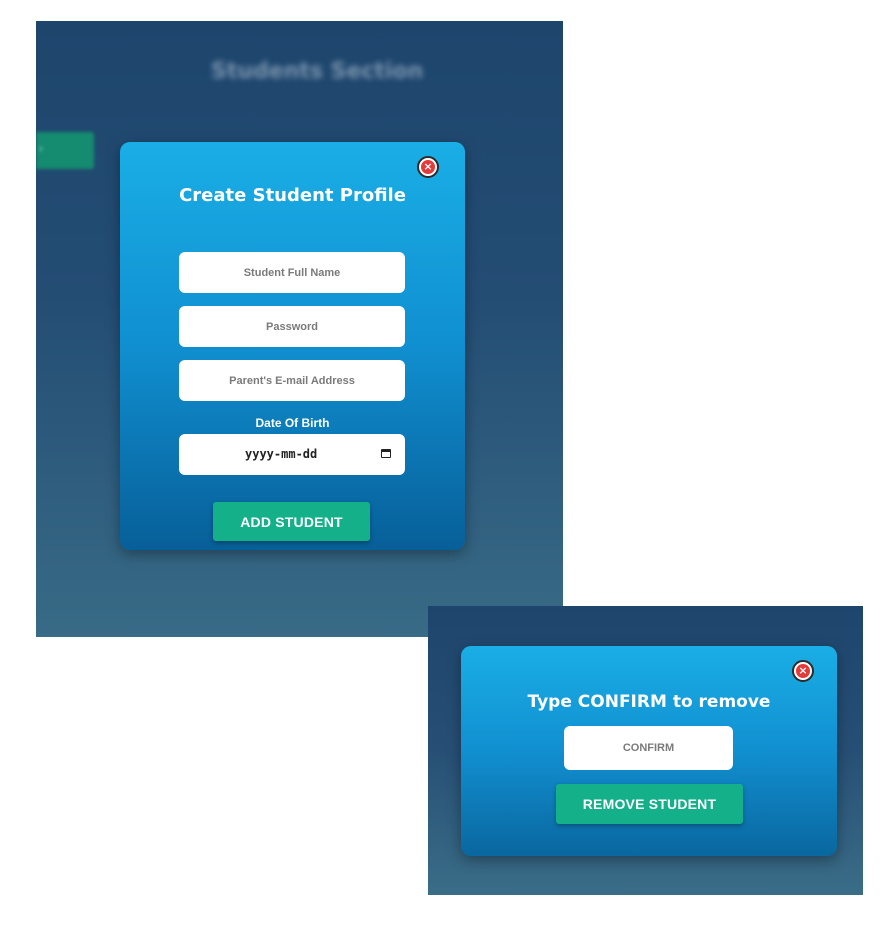 This screenshot has height=930, width=886. I want to click on password-input: Password, so click(292, 326).